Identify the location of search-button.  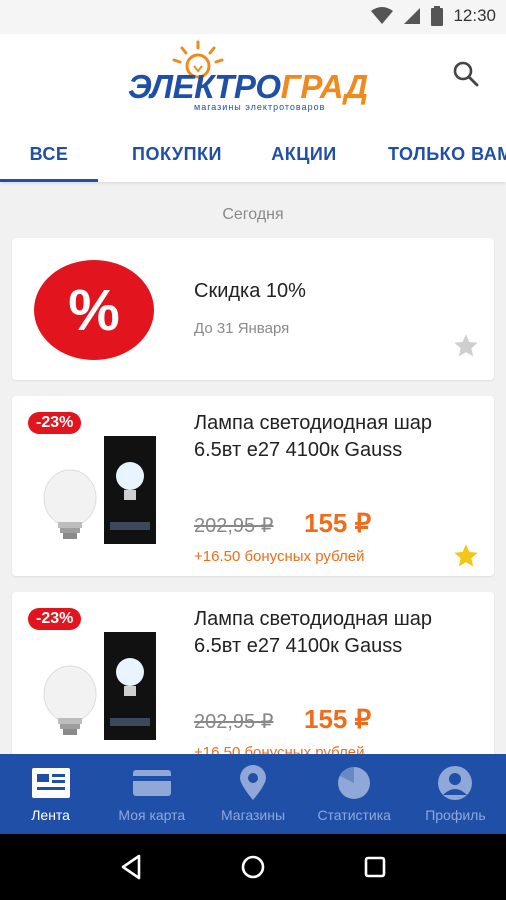
(466, 74).